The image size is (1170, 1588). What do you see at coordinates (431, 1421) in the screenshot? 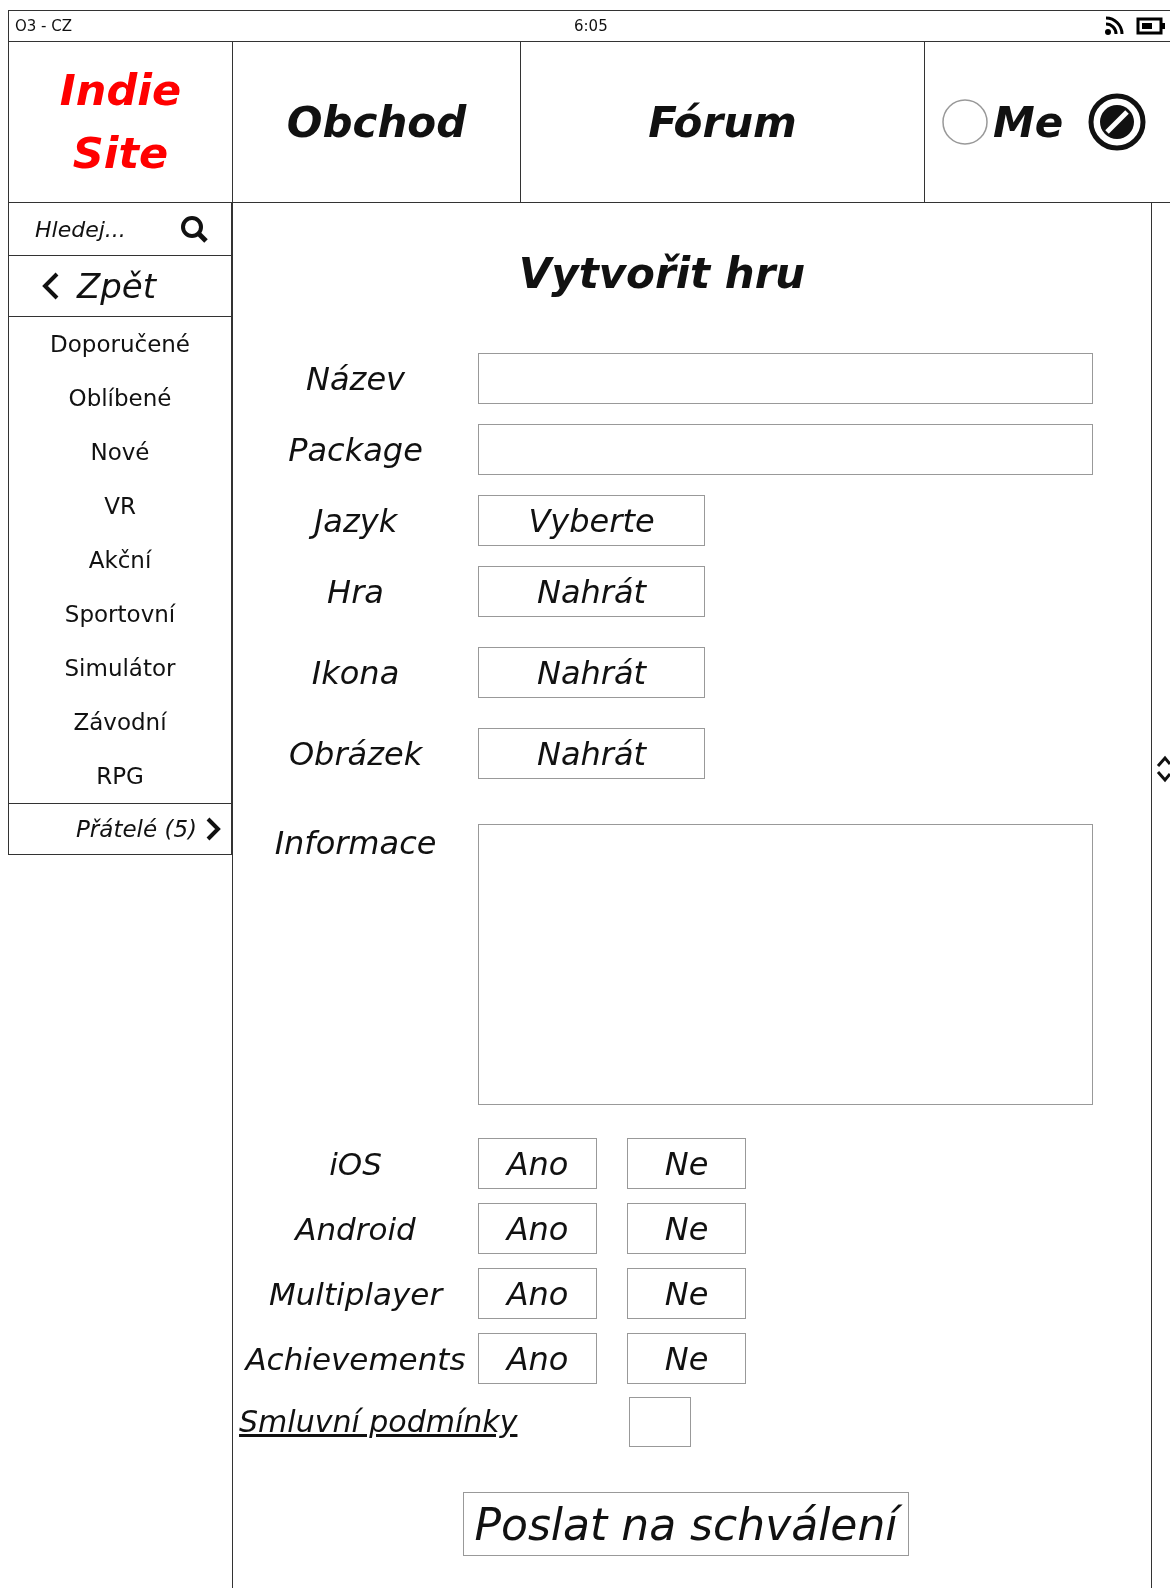
I see `terms-link: Smluvní podmínky` at bounding box center [431, 1421].